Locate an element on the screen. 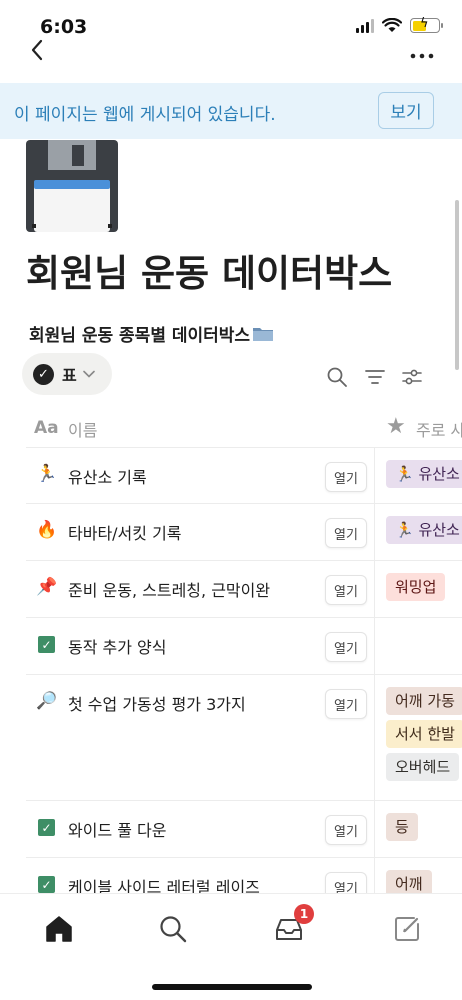  published-banner: 이 페이지는 웹에 게시되어 있습니다. 보기 is located at coordinates (231, 111).